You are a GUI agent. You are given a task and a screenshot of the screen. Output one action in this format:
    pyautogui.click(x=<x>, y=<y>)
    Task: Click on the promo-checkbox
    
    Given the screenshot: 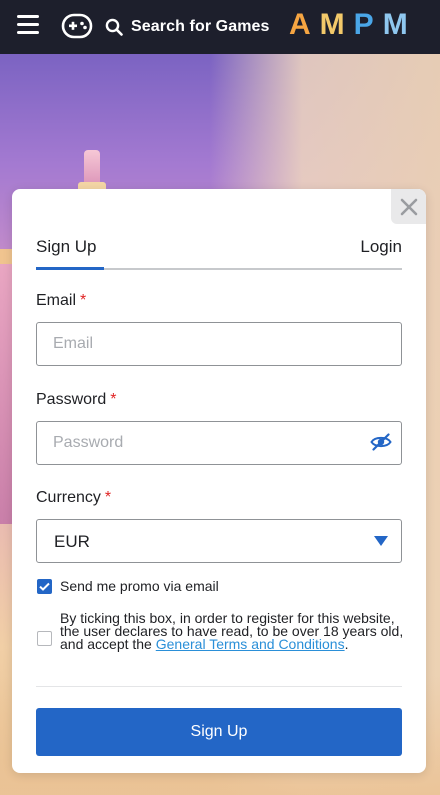 What is the action you would take?
    pyautogui.click(x=44, y=586)
    